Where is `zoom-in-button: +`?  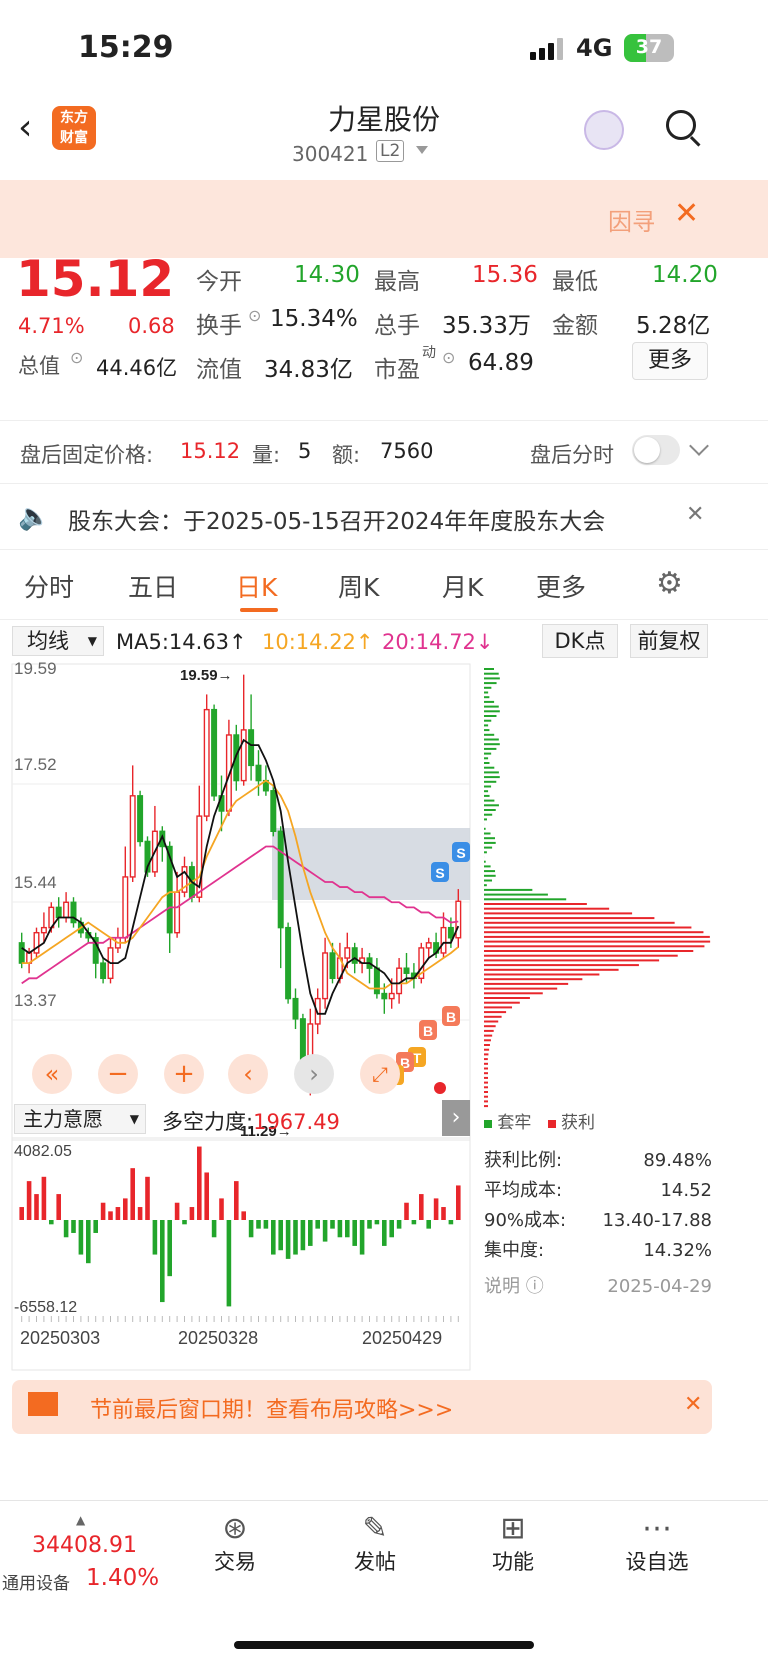 zoom-in-button: + is located at coordinates (184, 1074).